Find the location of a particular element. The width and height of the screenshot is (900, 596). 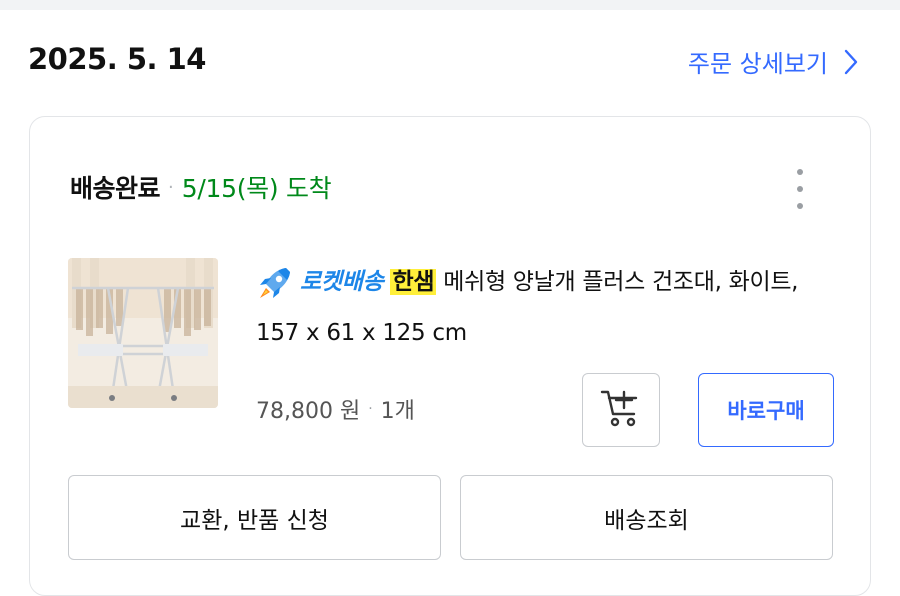

product-quantity: 1개 is located at coordinates (397, 411).